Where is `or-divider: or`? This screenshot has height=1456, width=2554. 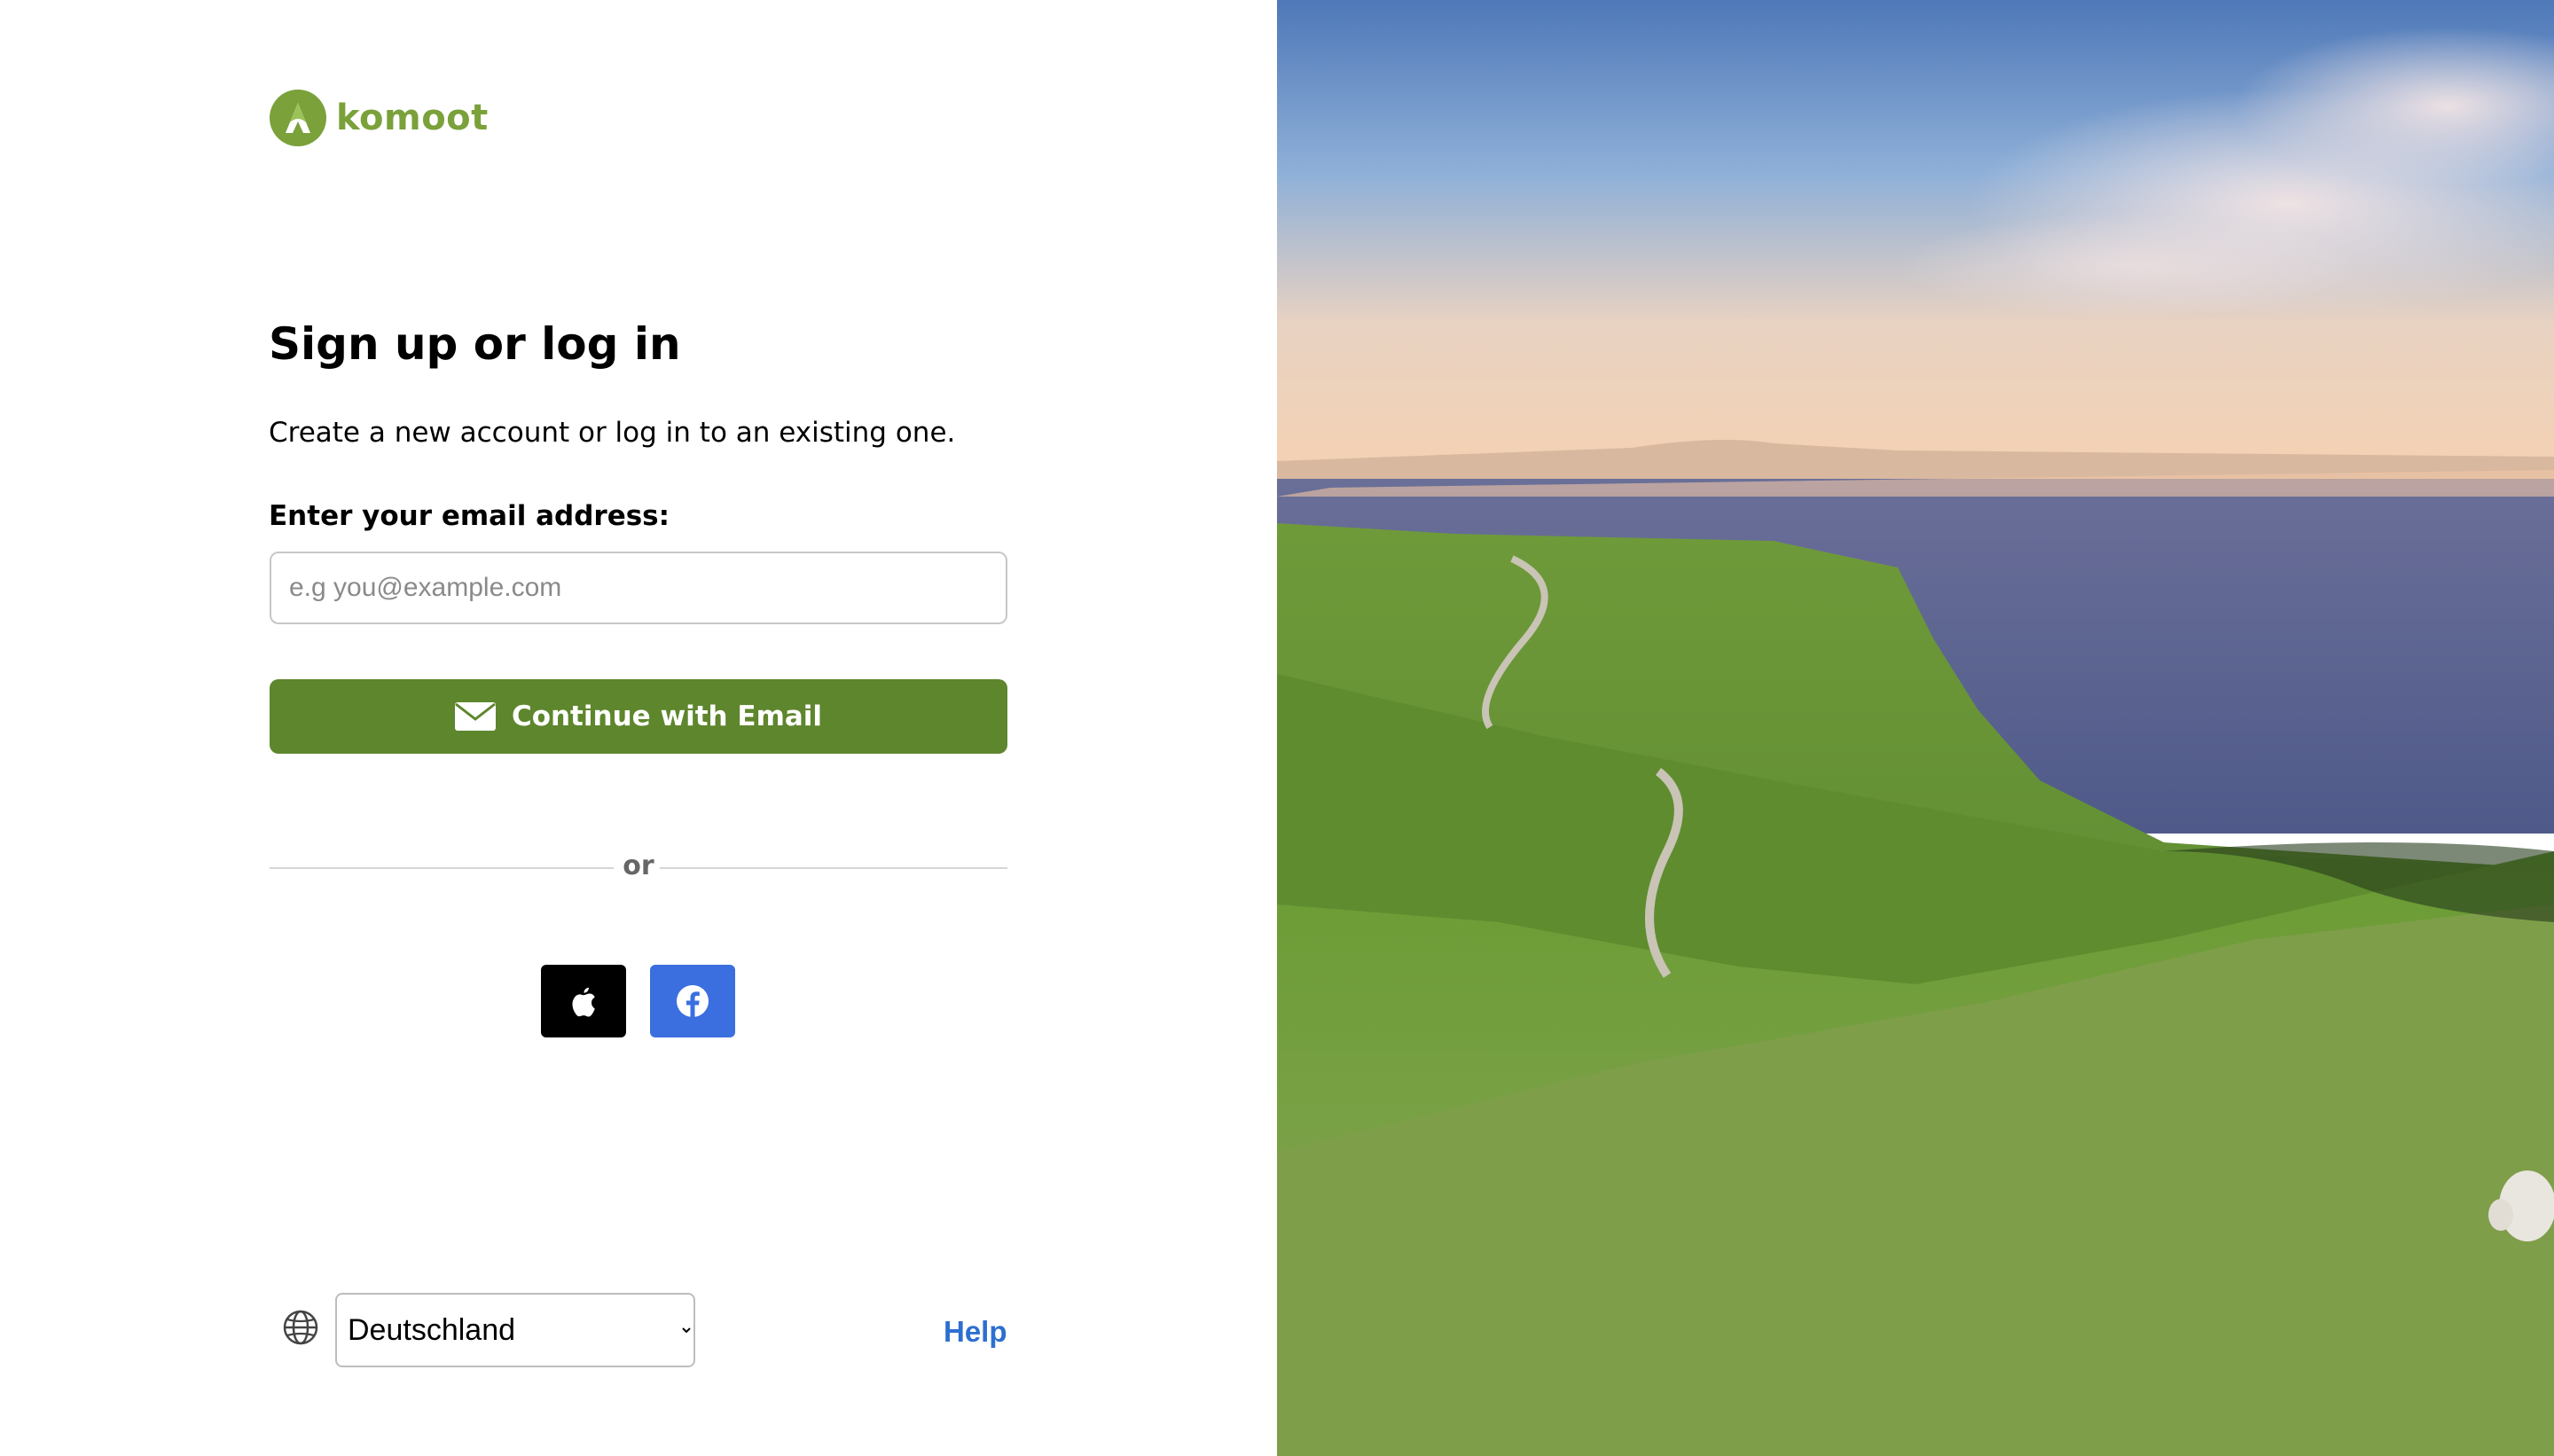 or-divider: or is located at coordinates (638, 867).